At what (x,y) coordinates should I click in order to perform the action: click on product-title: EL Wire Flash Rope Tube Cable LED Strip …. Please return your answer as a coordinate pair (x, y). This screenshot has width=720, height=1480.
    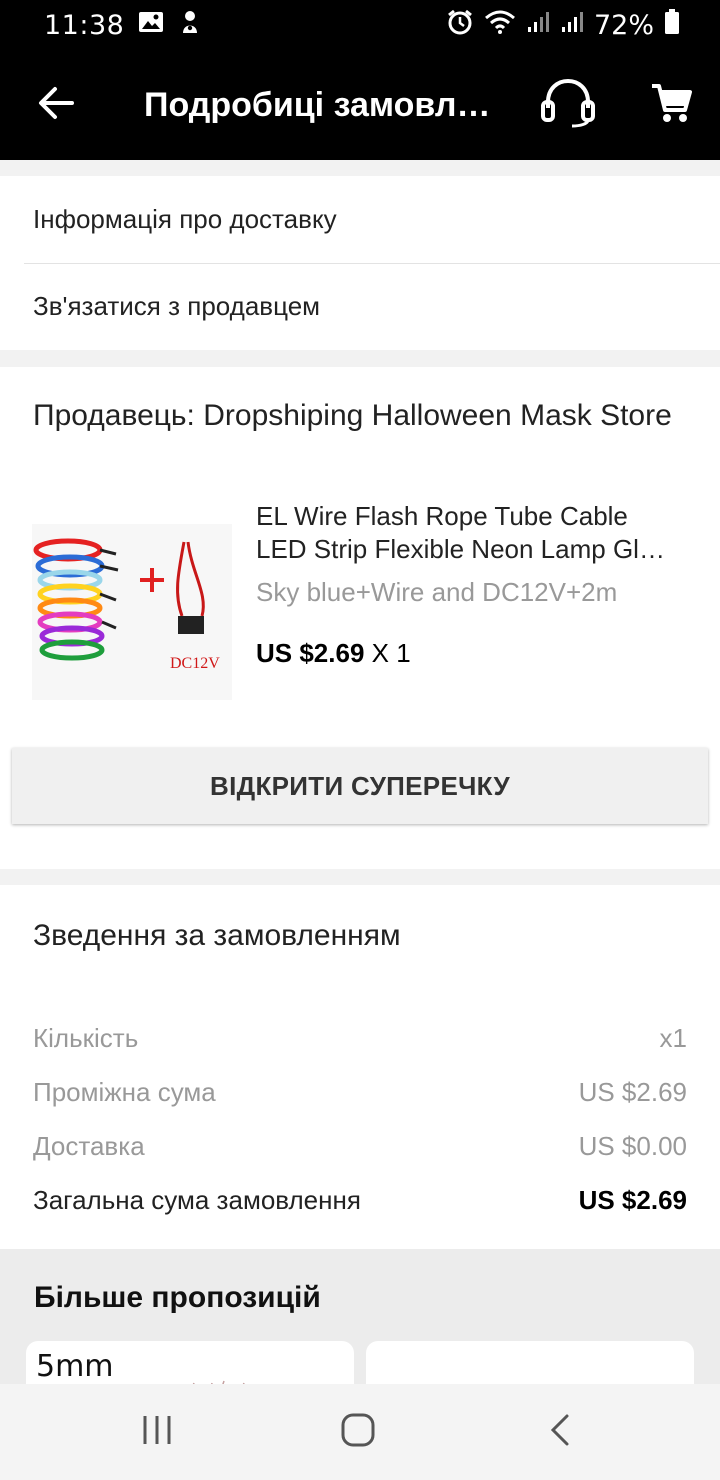
    Looking at the image, I should click on (471, 533).